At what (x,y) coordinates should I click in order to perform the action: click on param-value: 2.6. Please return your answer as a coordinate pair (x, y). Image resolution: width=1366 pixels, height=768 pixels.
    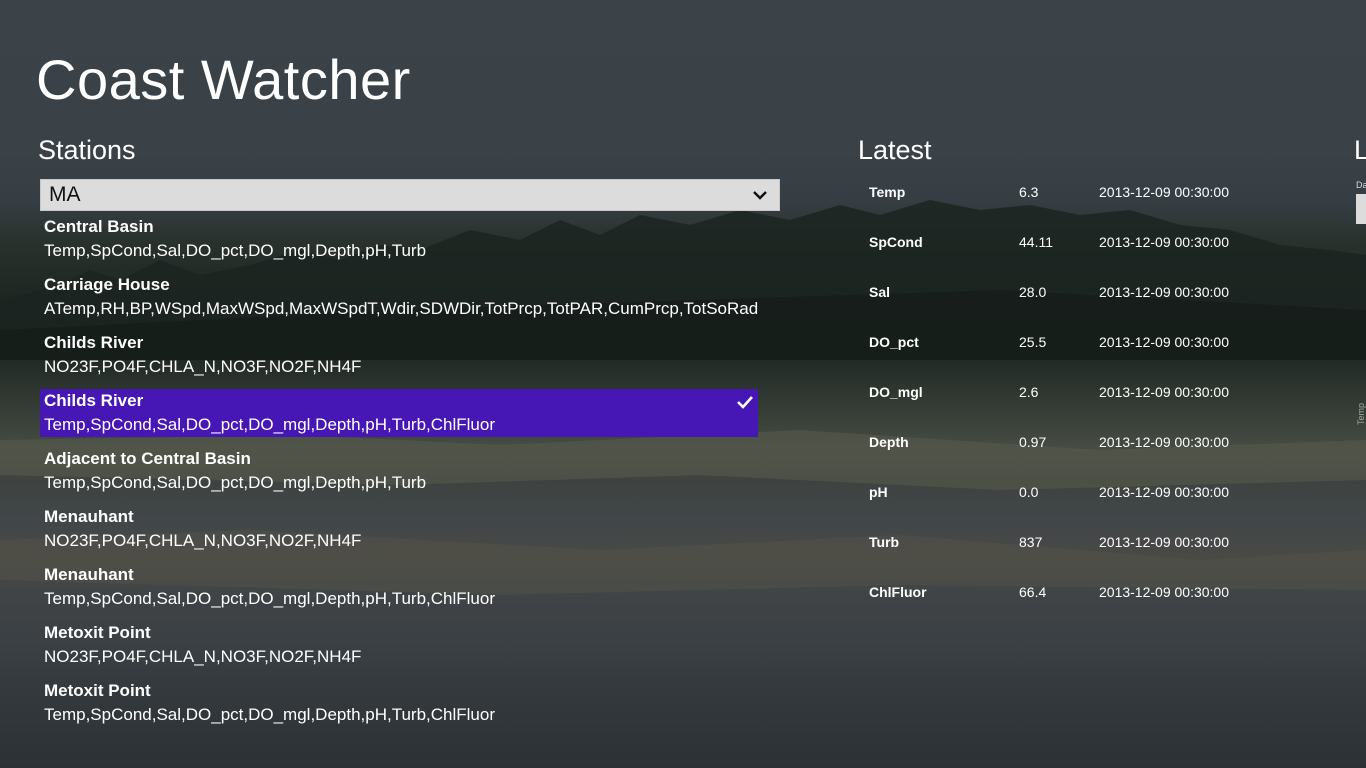
    Looking at the image, I should click on (1029, 392).